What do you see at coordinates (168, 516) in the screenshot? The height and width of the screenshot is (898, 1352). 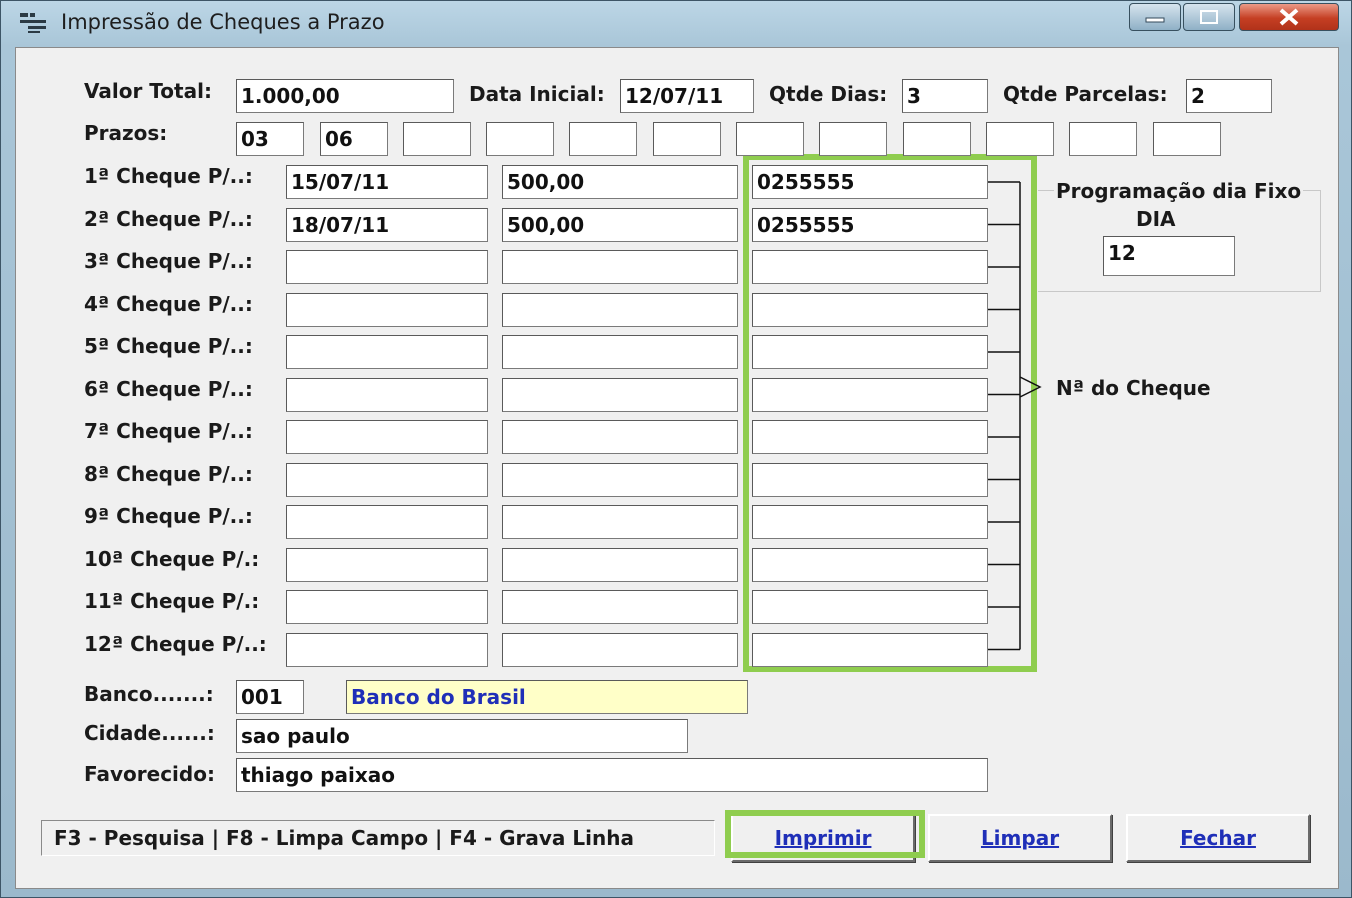 I see `cheque-label: 9ª Cheque P/..:` at bounding box center [168, 516].